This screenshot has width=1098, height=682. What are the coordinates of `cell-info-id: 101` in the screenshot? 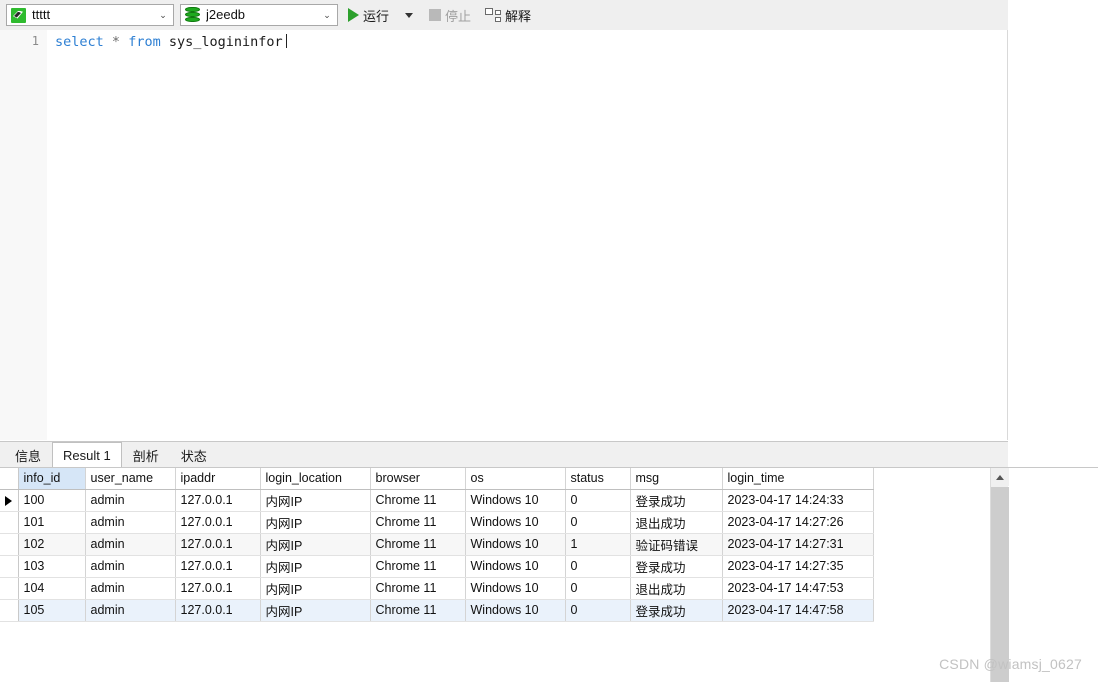 It's located at (52, 522).